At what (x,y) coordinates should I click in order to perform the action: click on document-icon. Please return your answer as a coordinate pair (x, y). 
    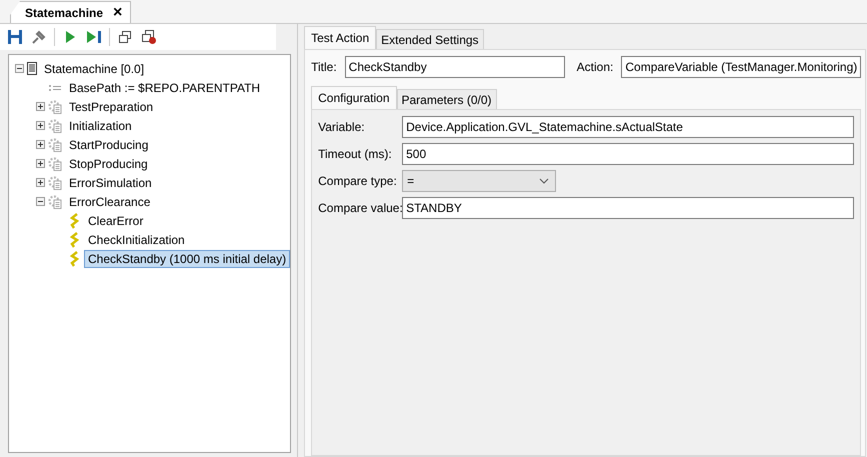
    Looking at the image, I should click on (32, 68).